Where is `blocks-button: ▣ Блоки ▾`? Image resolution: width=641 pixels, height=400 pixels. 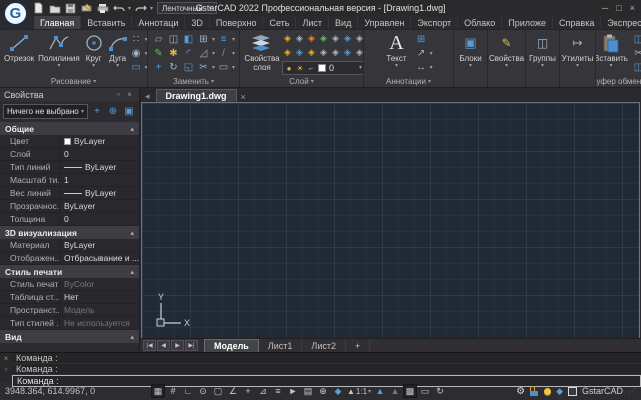
blocks-button: ▣ Блоки ▾ is located at coordinates (470, 53).